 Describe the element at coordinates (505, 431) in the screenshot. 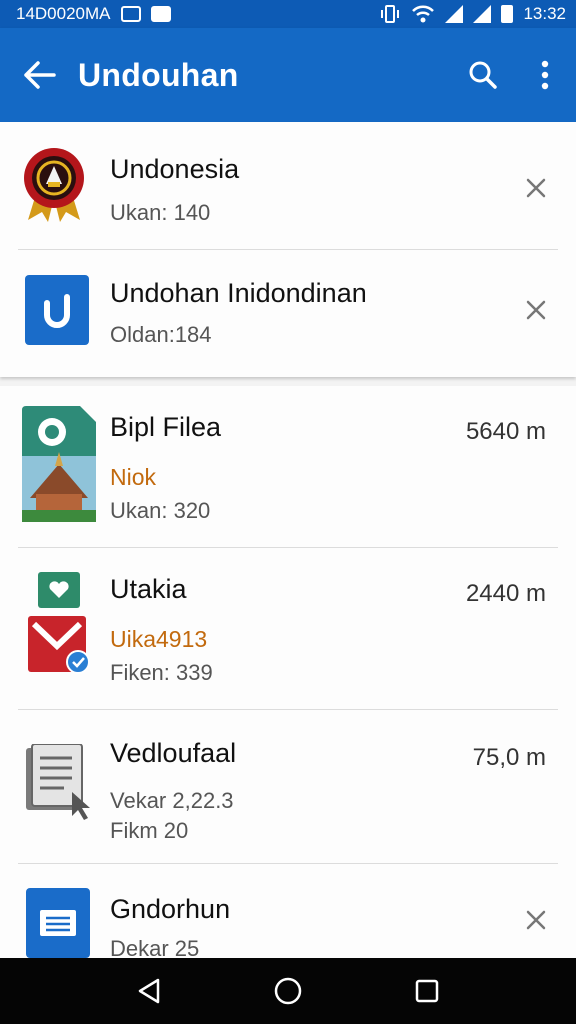

I see `file-size: 5640 m` at that location.